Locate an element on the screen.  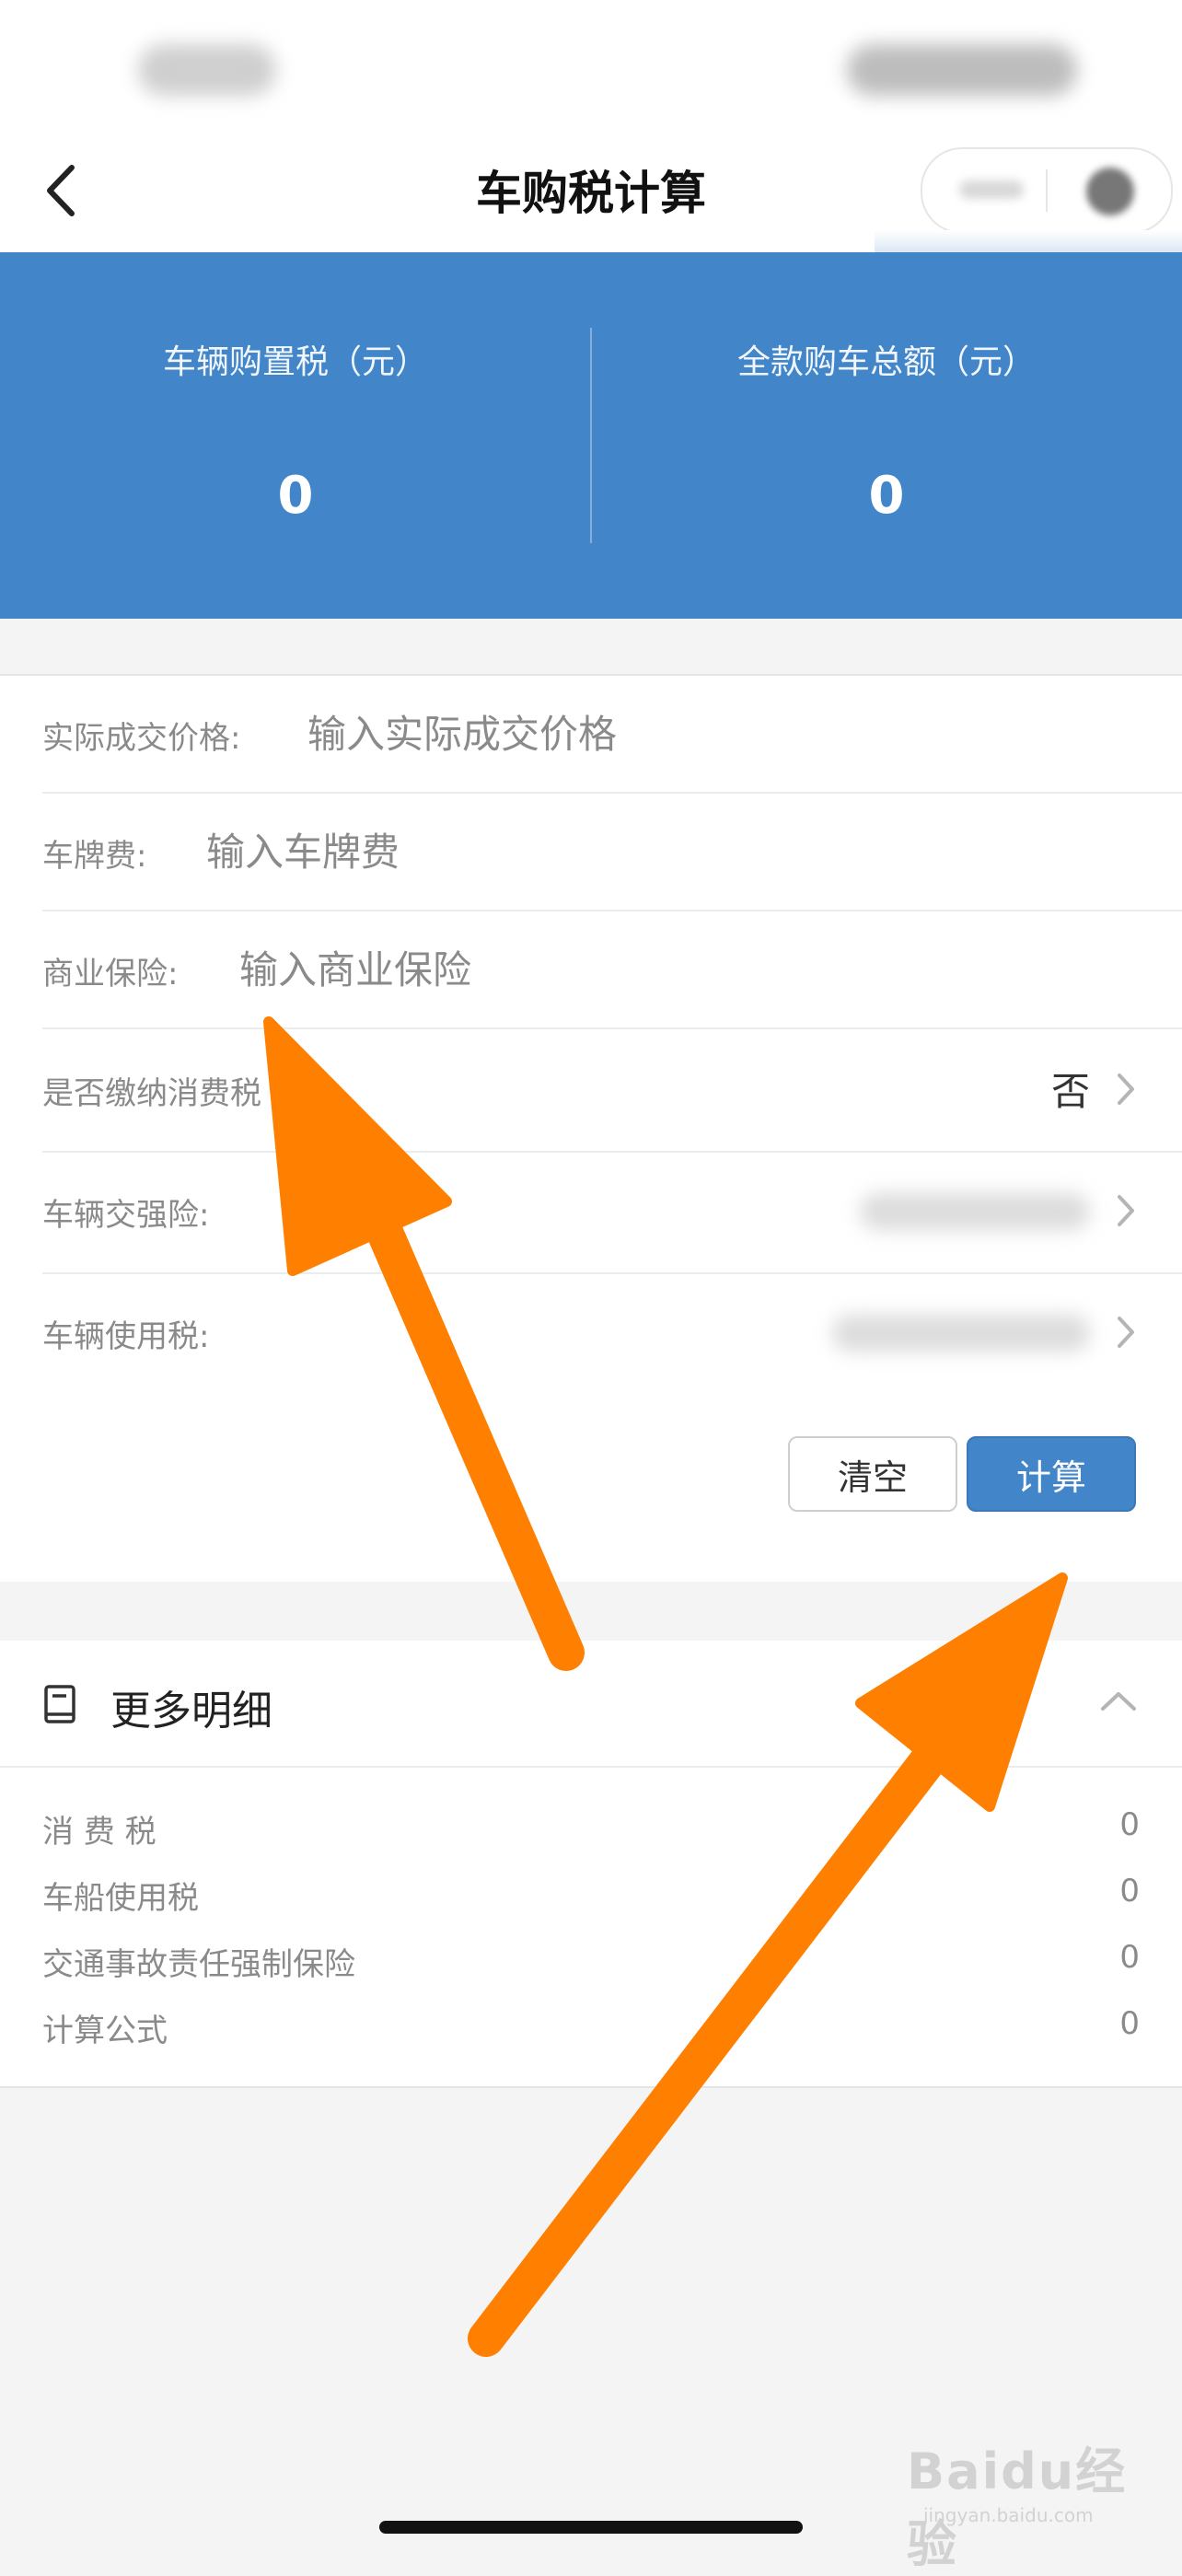
commercial-insurance-input is located at coordinates (562, 969).